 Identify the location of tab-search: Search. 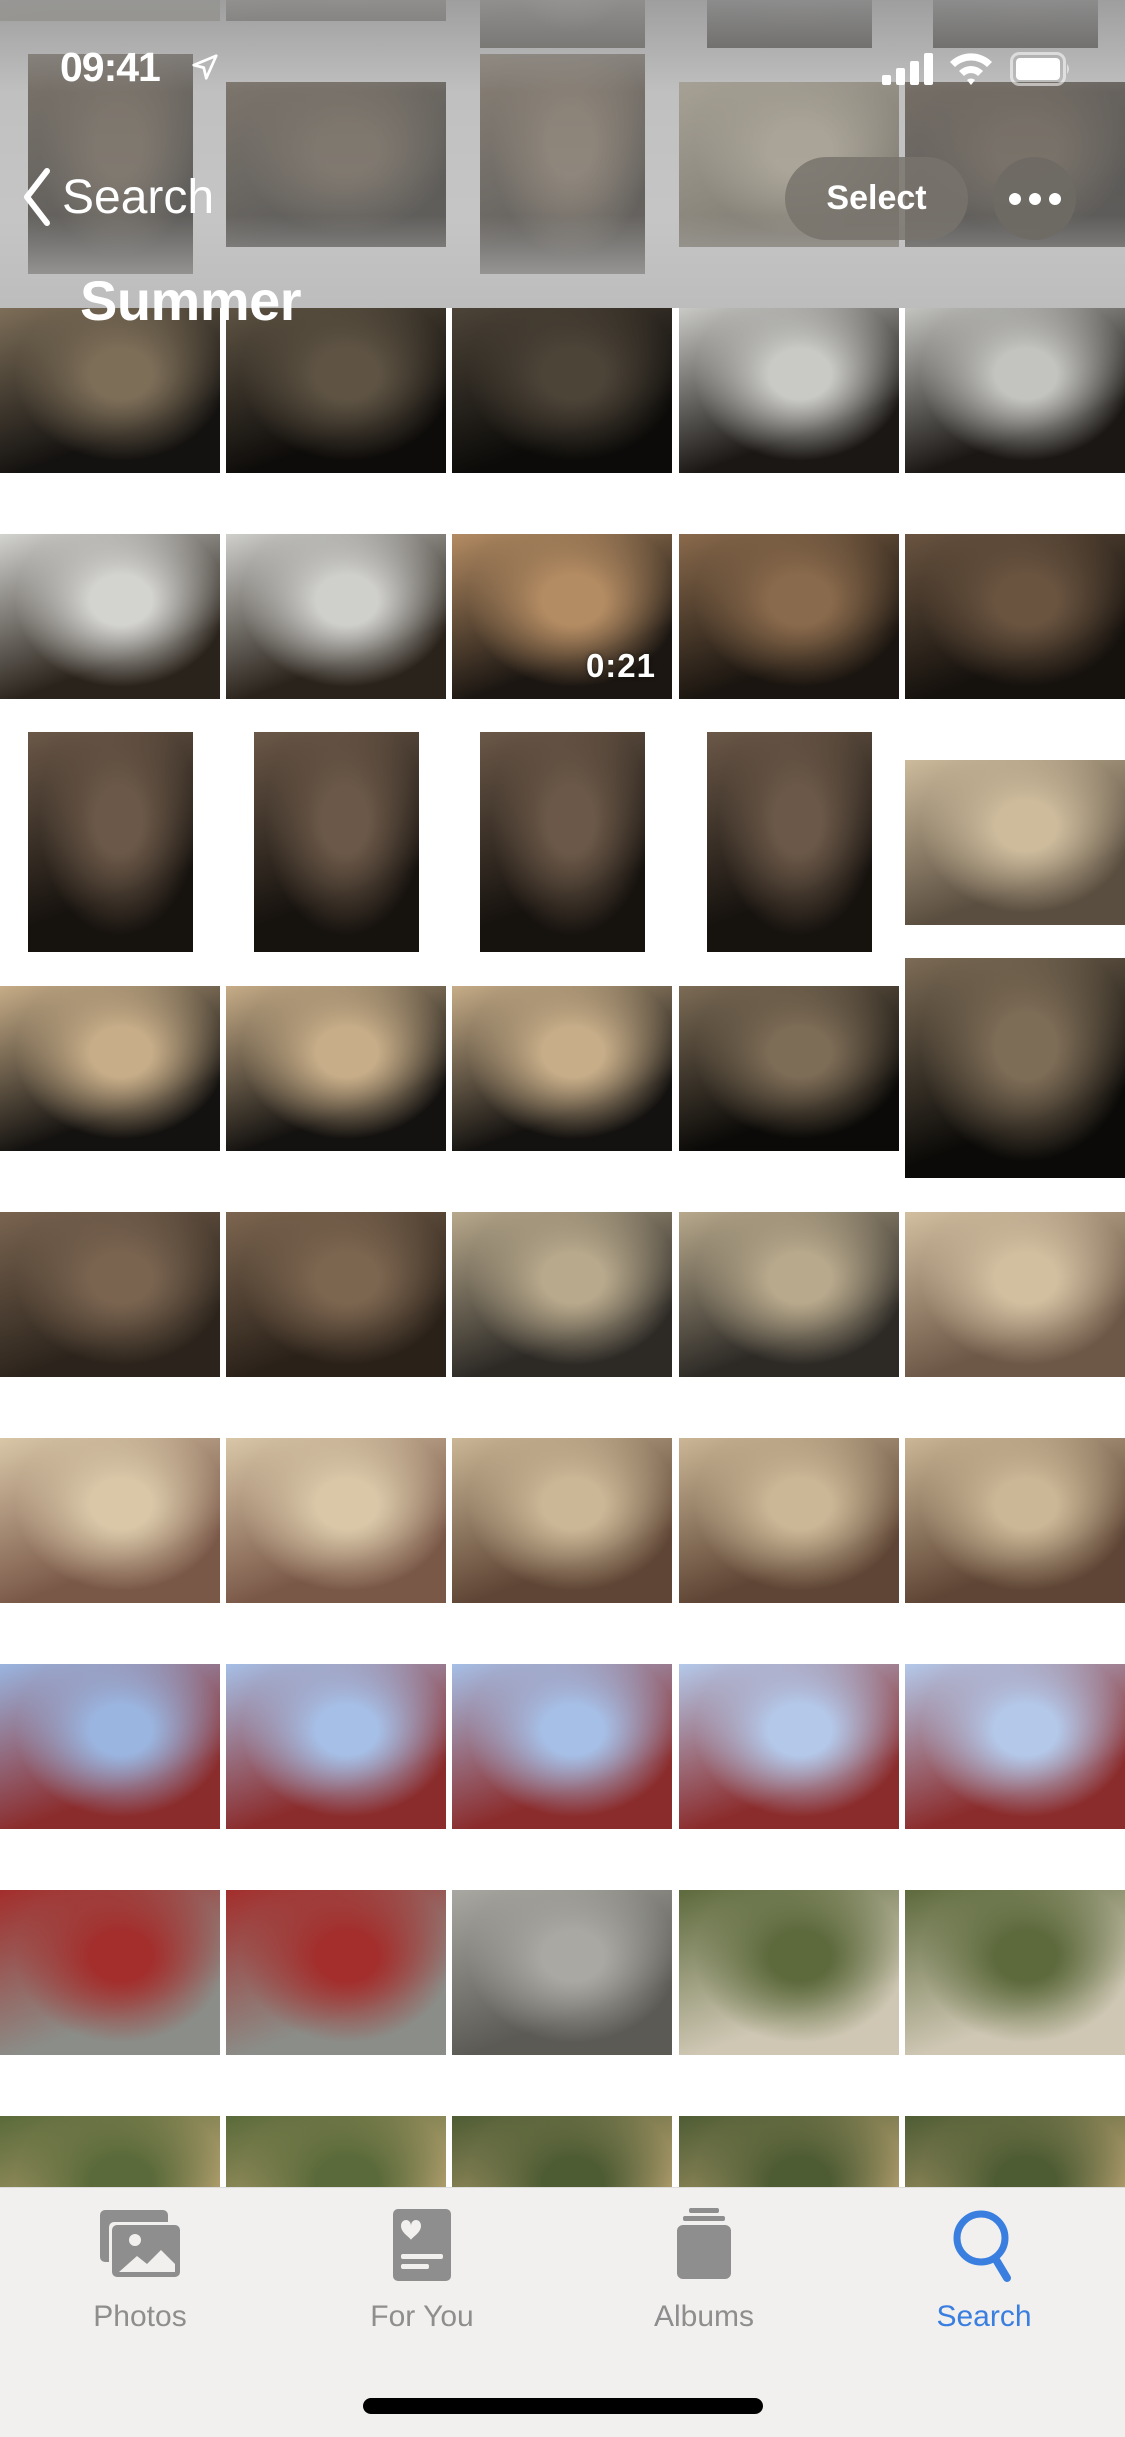
(984, 2281).